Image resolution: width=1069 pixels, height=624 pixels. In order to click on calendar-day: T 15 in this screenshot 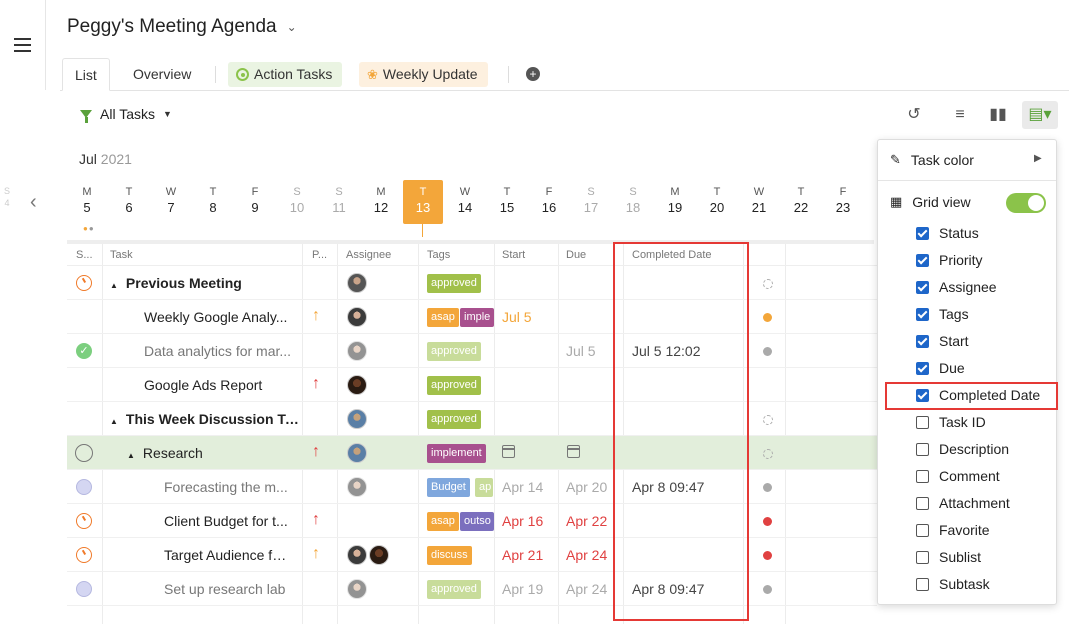, I will do `click(507, 200)`.